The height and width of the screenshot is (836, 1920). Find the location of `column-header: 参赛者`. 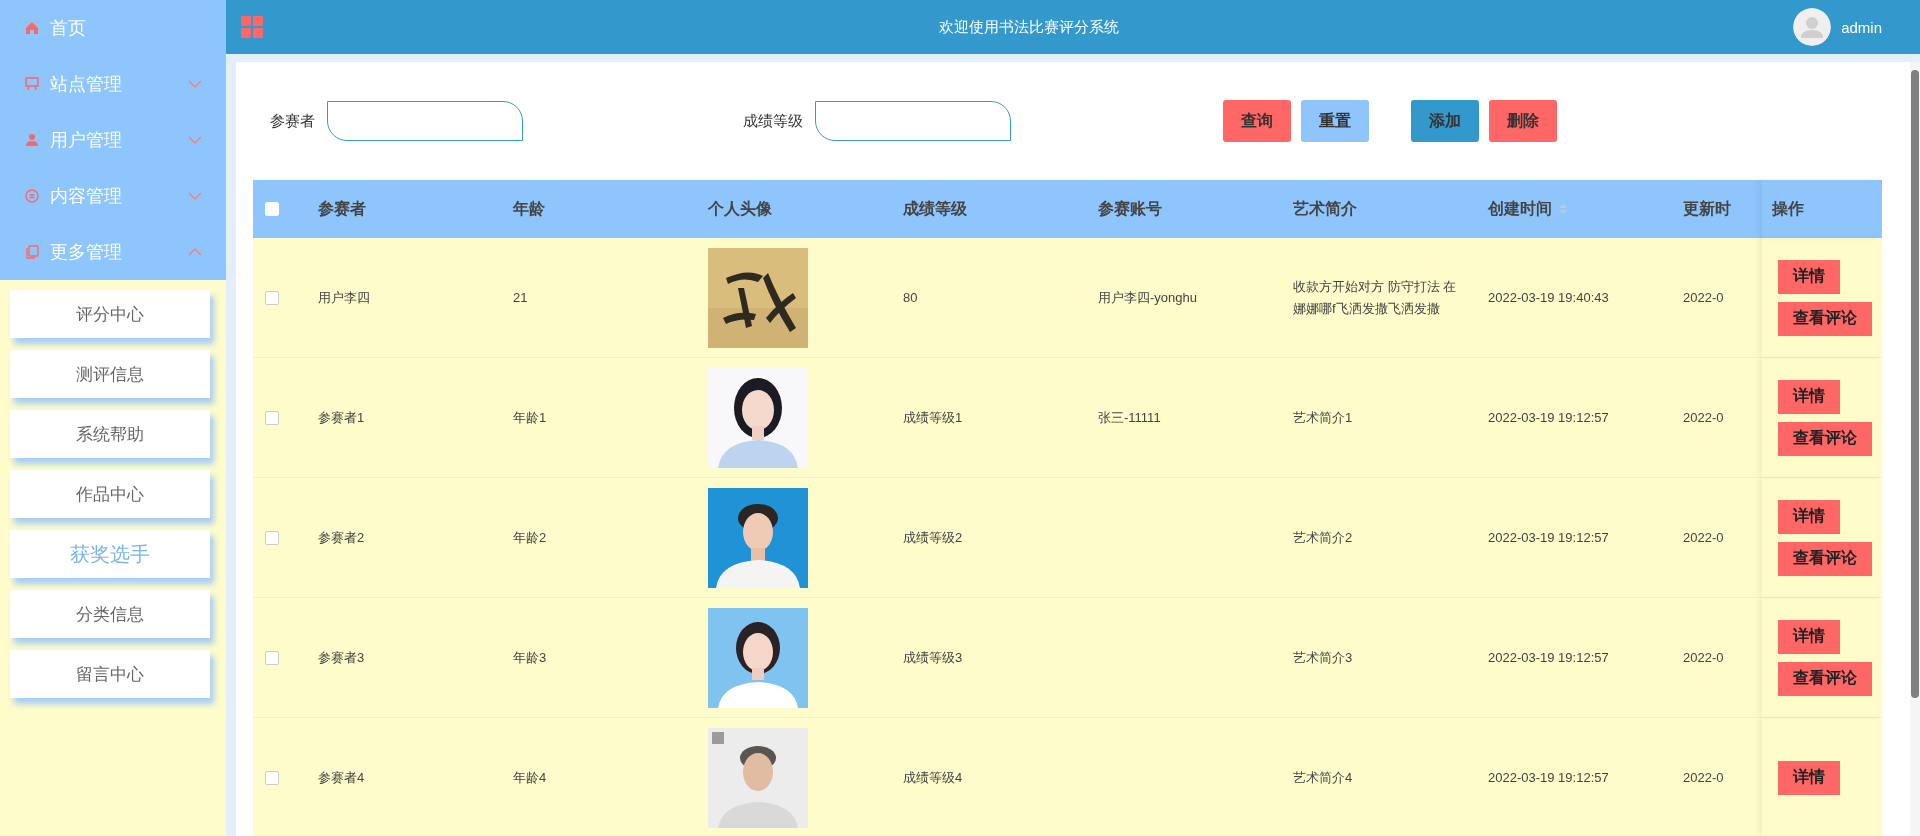

column-header: 参赛者 is located at coordinates (342, 208).